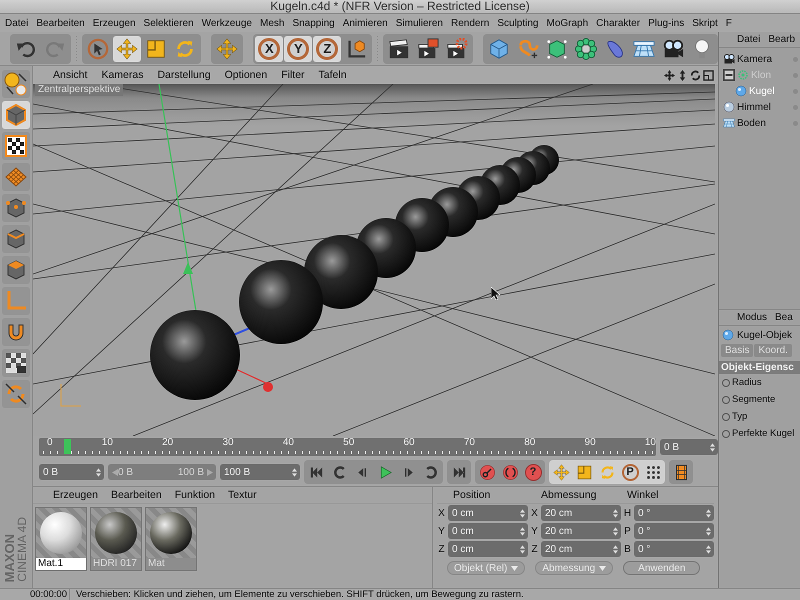 The image size is (800, 600). What do you see at coordinates (246, 75) in the screenshot?
I see `menu-item: Optionen` at bounding box center [246, 75].